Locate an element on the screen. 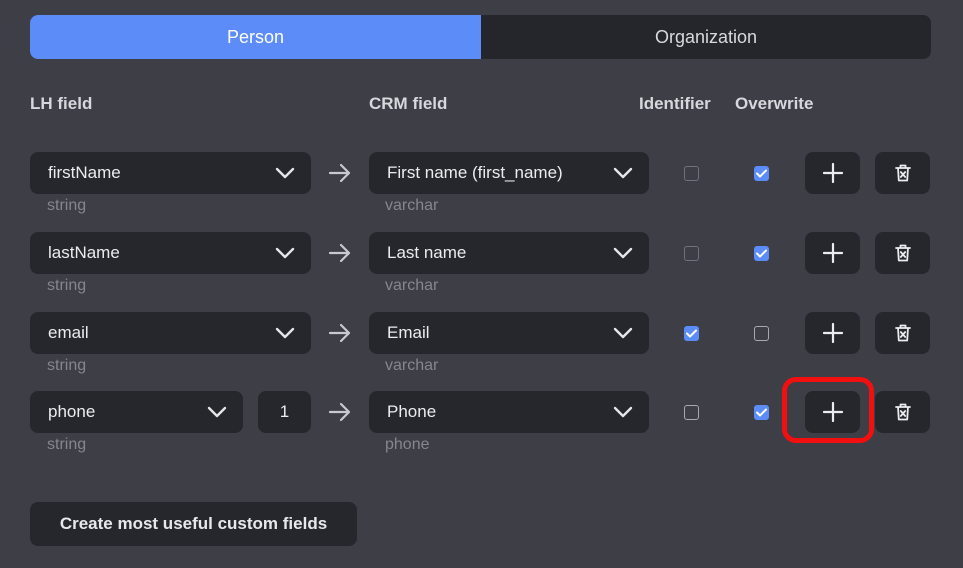 Image resolution: width=963 pixels, height=568 pixels. lh-field-select-2: lastName is located at coordinates (170, 253).